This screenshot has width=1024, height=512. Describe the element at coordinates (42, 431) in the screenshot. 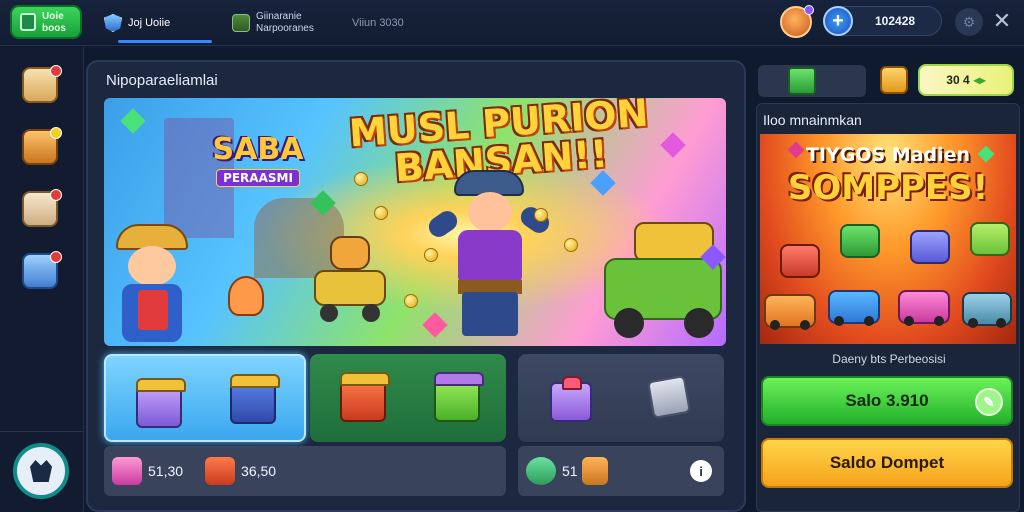

I see `rail-divider` at that location.